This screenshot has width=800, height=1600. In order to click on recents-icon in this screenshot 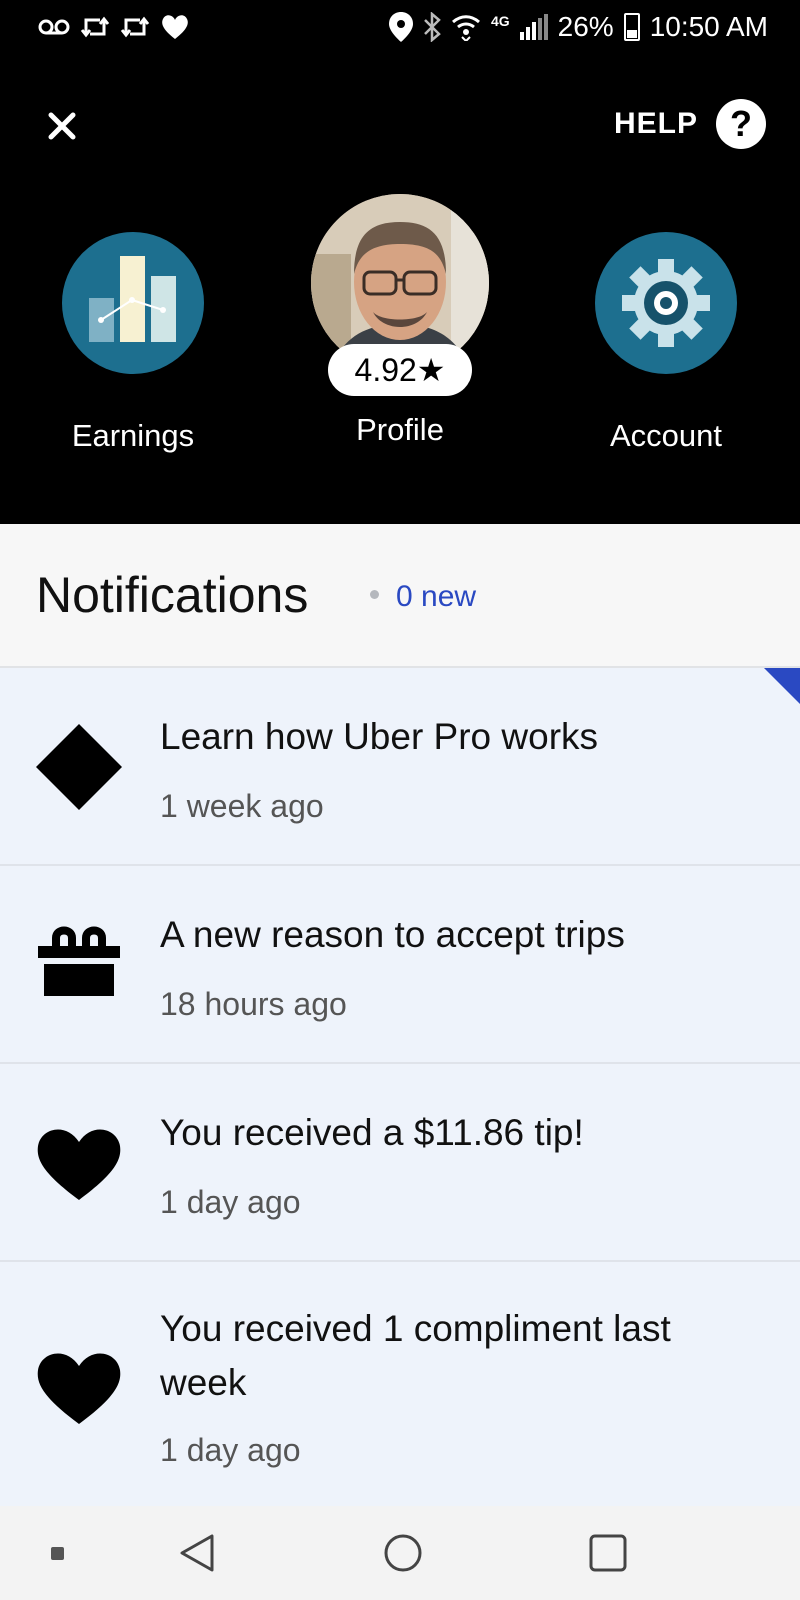, I will do `click(608, 1553)`.